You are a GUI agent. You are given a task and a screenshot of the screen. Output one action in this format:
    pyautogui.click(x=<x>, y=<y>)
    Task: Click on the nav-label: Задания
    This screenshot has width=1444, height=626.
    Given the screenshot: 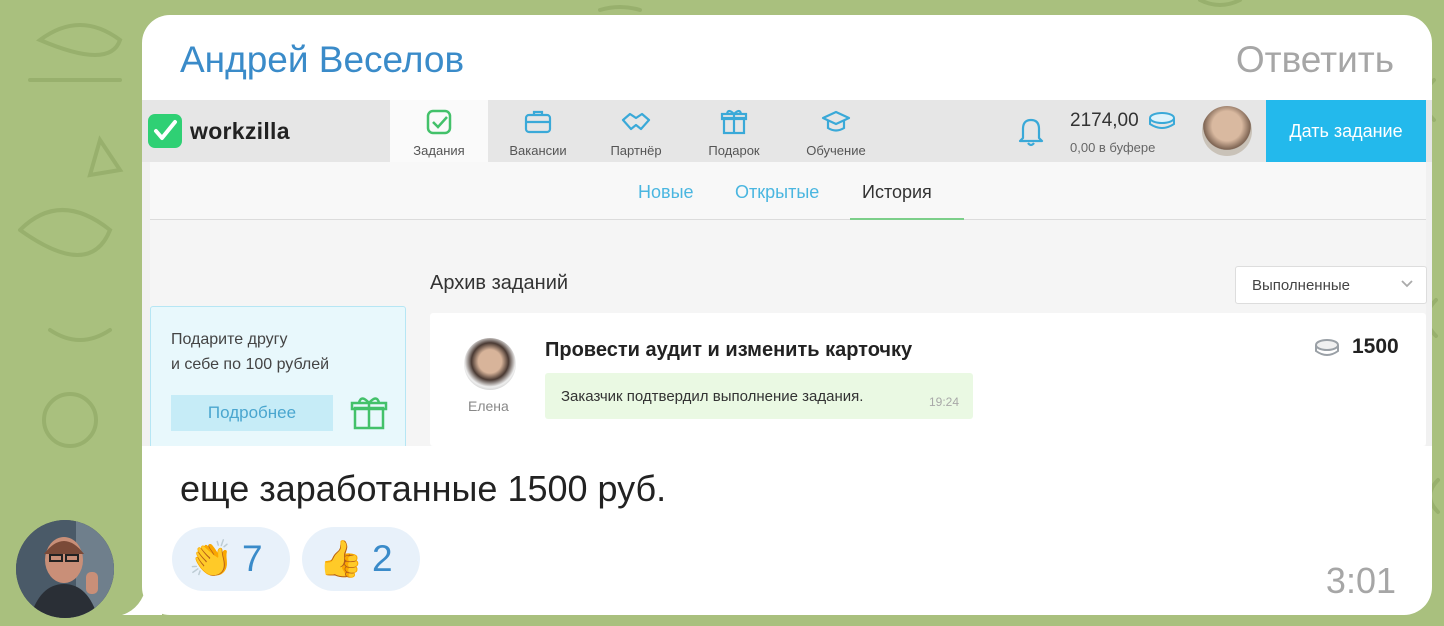 What is the action you would take?
    pyautogui.click(x=439, y=150)
    